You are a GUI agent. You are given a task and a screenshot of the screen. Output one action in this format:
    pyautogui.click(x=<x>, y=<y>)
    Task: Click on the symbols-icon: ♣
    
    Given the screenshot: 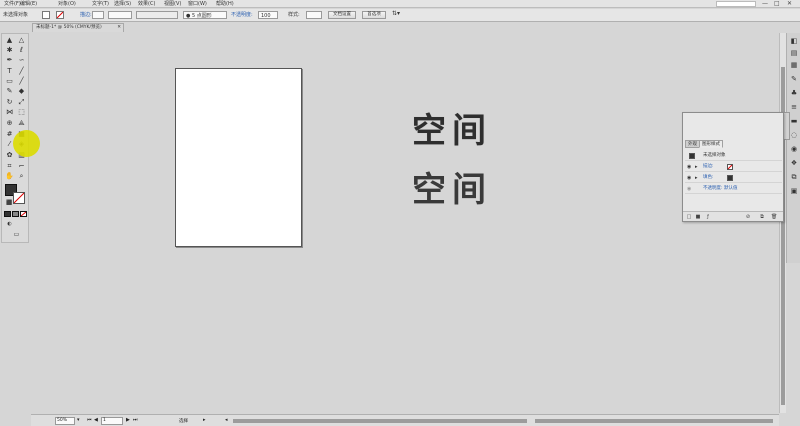 What is the action you would take?
    pyautogui.click(x=794, y=93)
    